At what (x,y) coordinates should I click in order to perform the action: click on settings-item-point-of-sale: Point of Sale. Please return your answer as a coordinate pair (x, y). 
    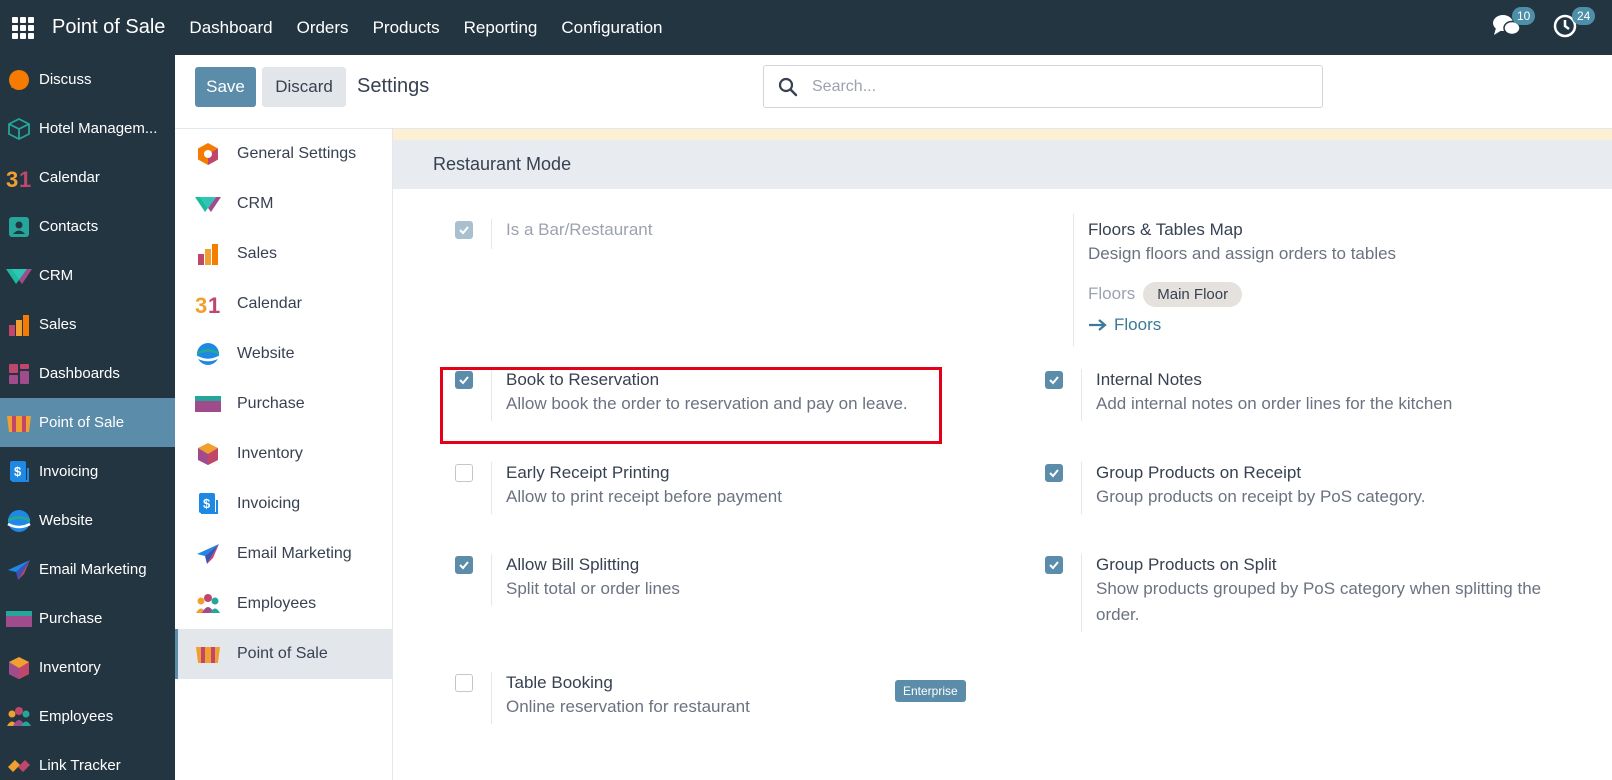
    Looking at the image, I should click on (283, 654).